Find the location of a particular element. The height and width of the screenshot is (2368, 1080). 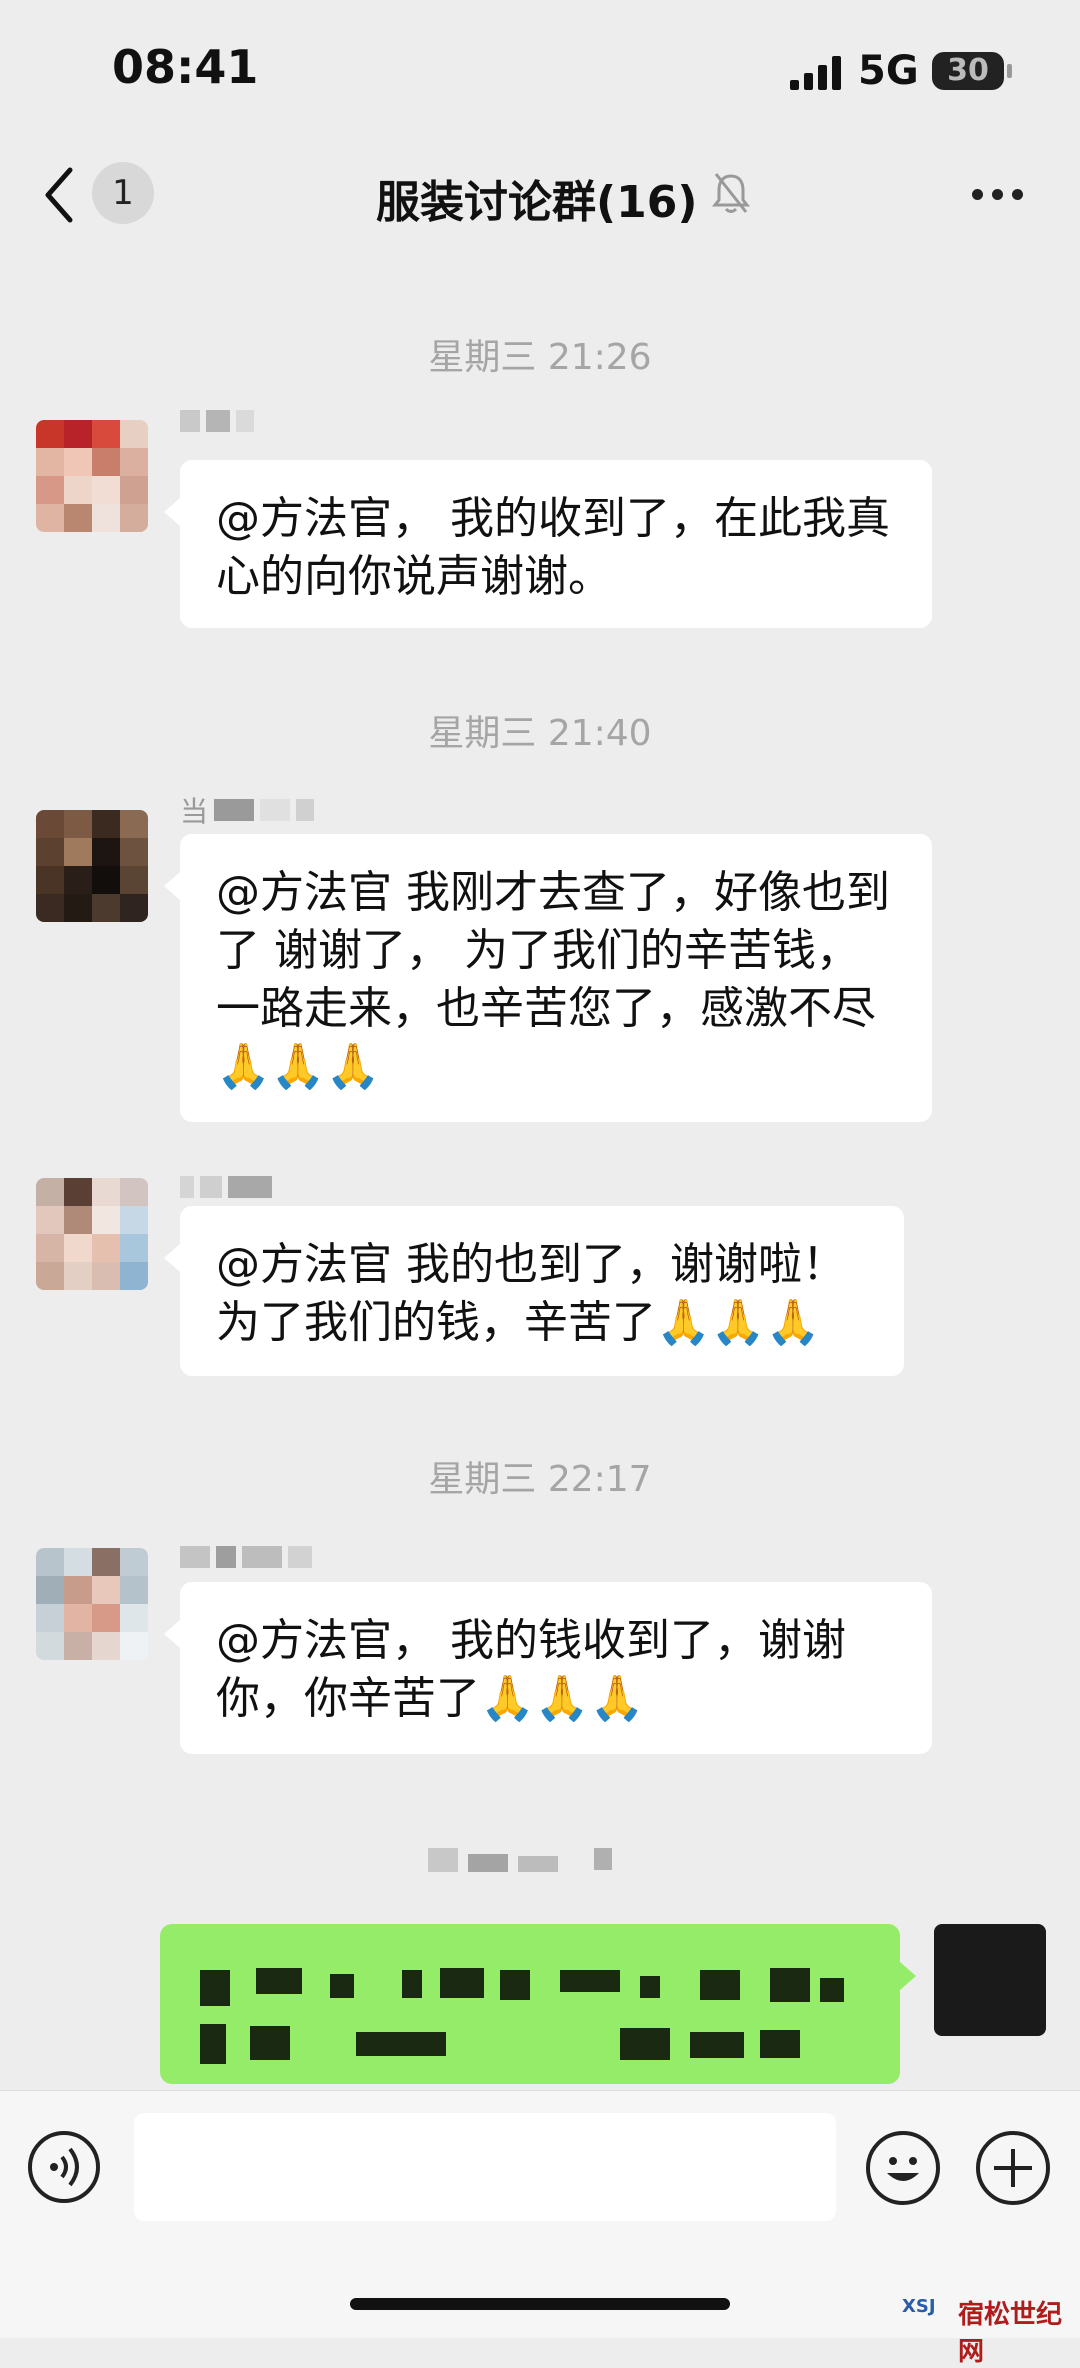

own-bubble-tail is located at coordinates (908, 1976).